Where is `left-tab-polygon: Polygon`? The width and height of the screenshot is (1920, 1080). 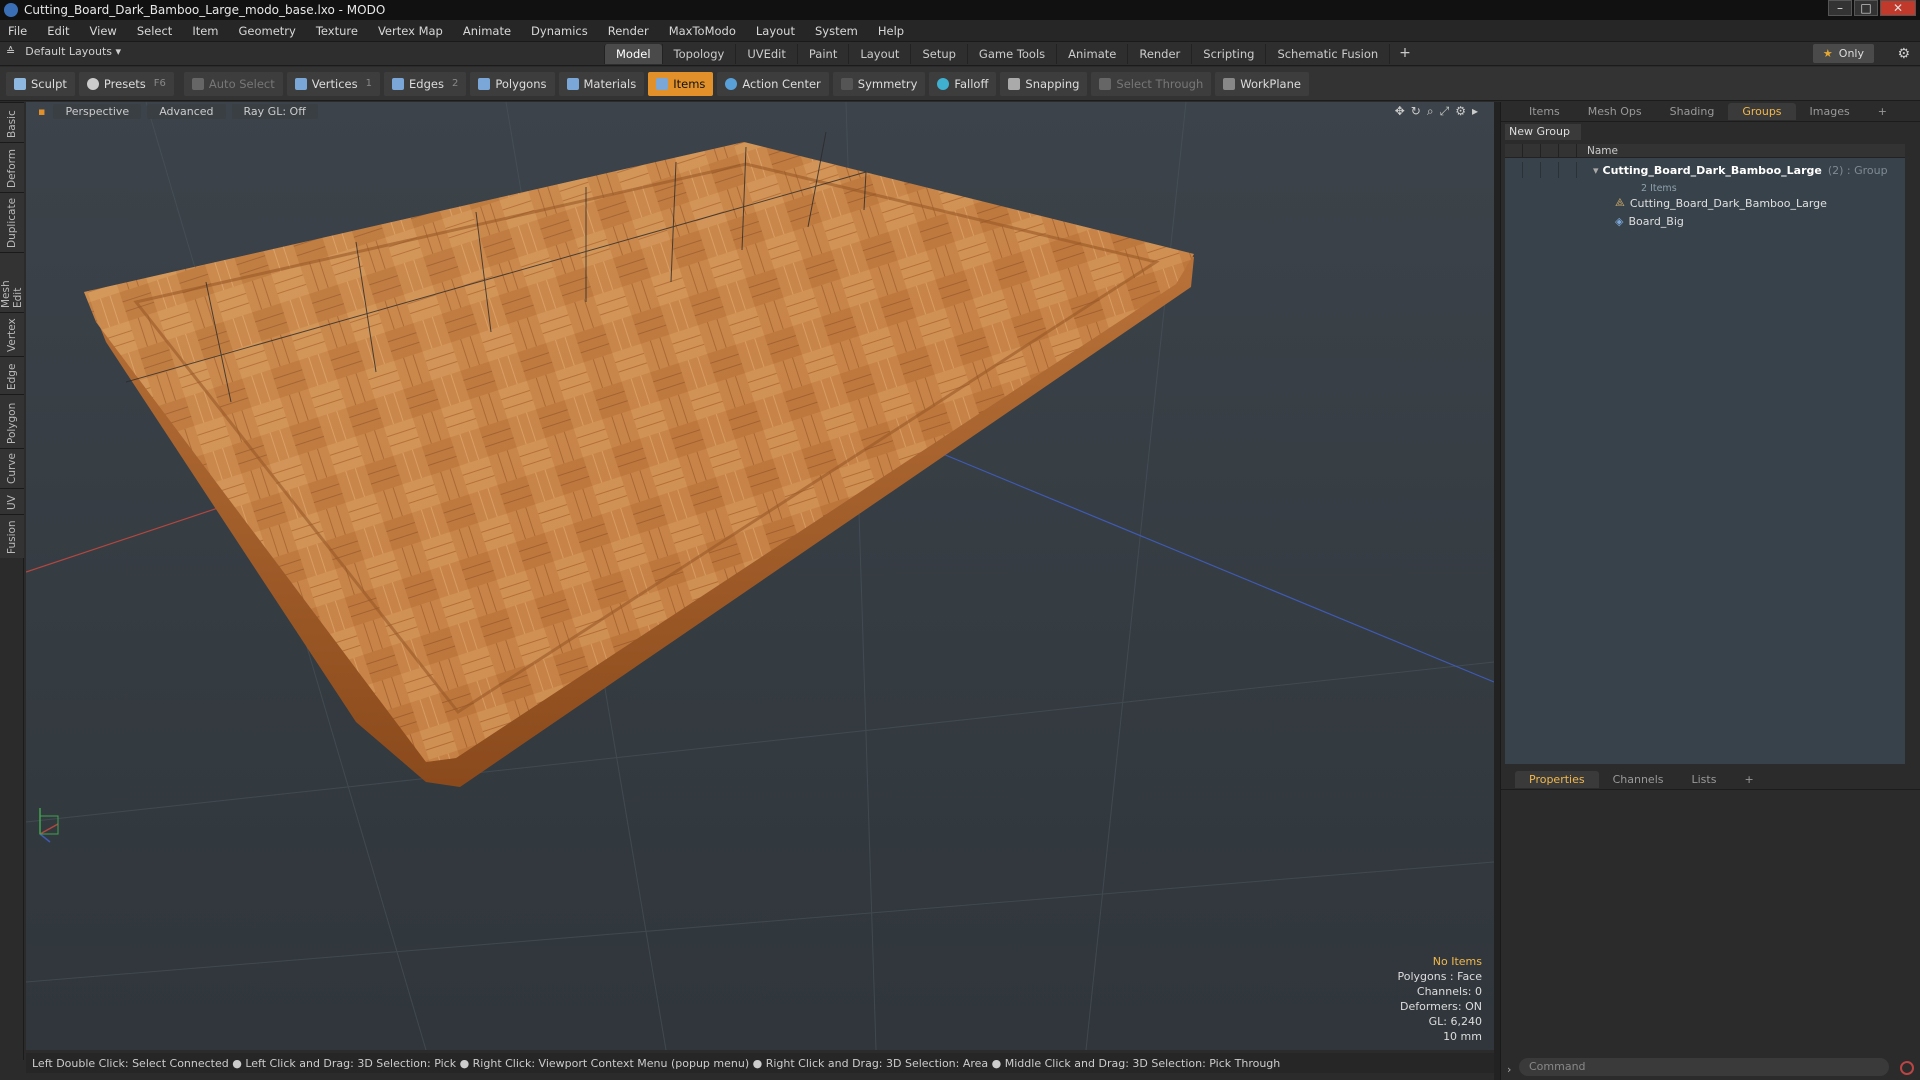
left-tab-polygon: Polygon is located at coordinates (12, 421).